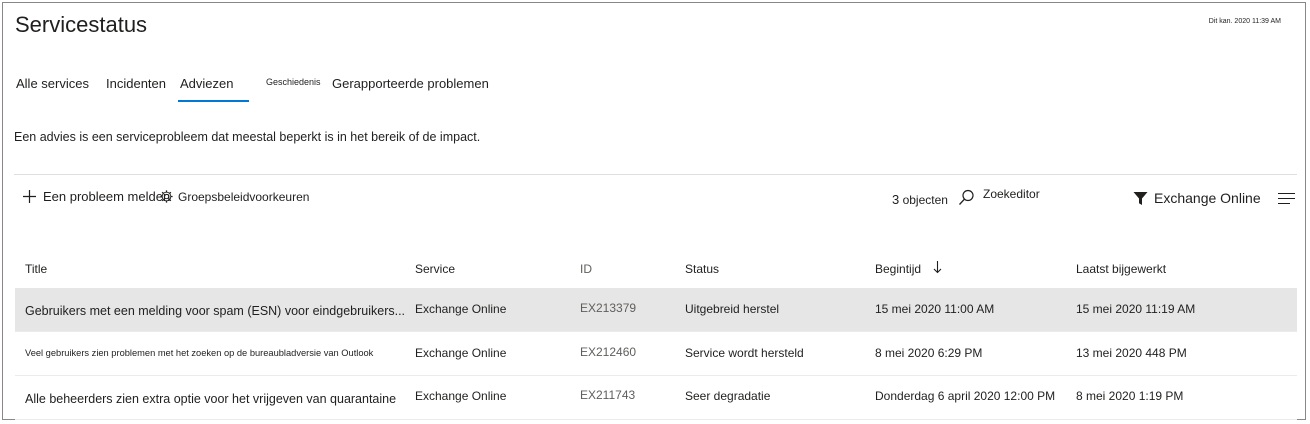 The image size is (1310, 424). Describe the element at coordinates (1121, 269) in the screenshot. I see `column-header-last-updated: Laatst bijgewerkt` at that location.